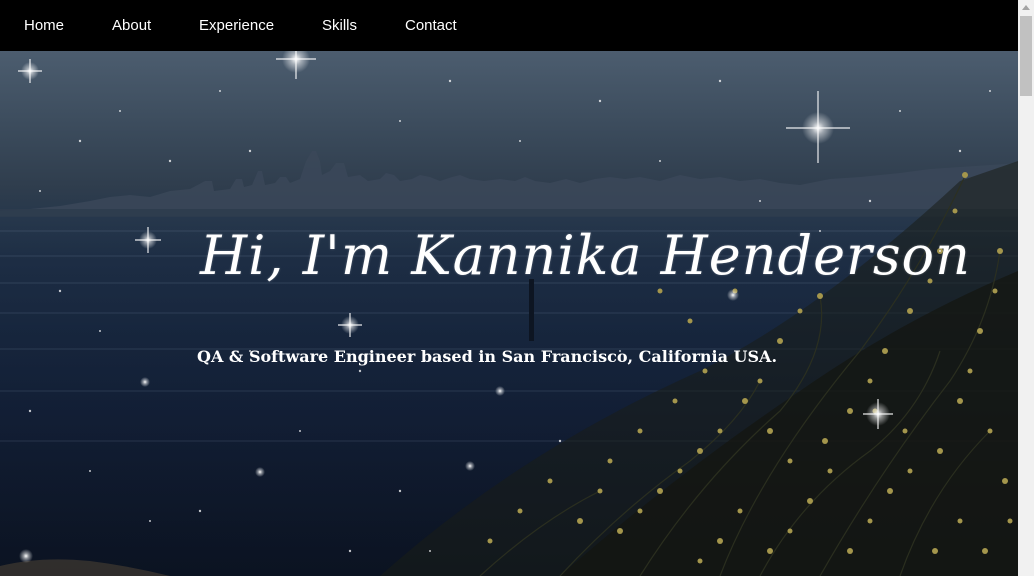 This screenshot has width=1034, height=576. I want to click on nav-link-about: About, so click(131, 26).